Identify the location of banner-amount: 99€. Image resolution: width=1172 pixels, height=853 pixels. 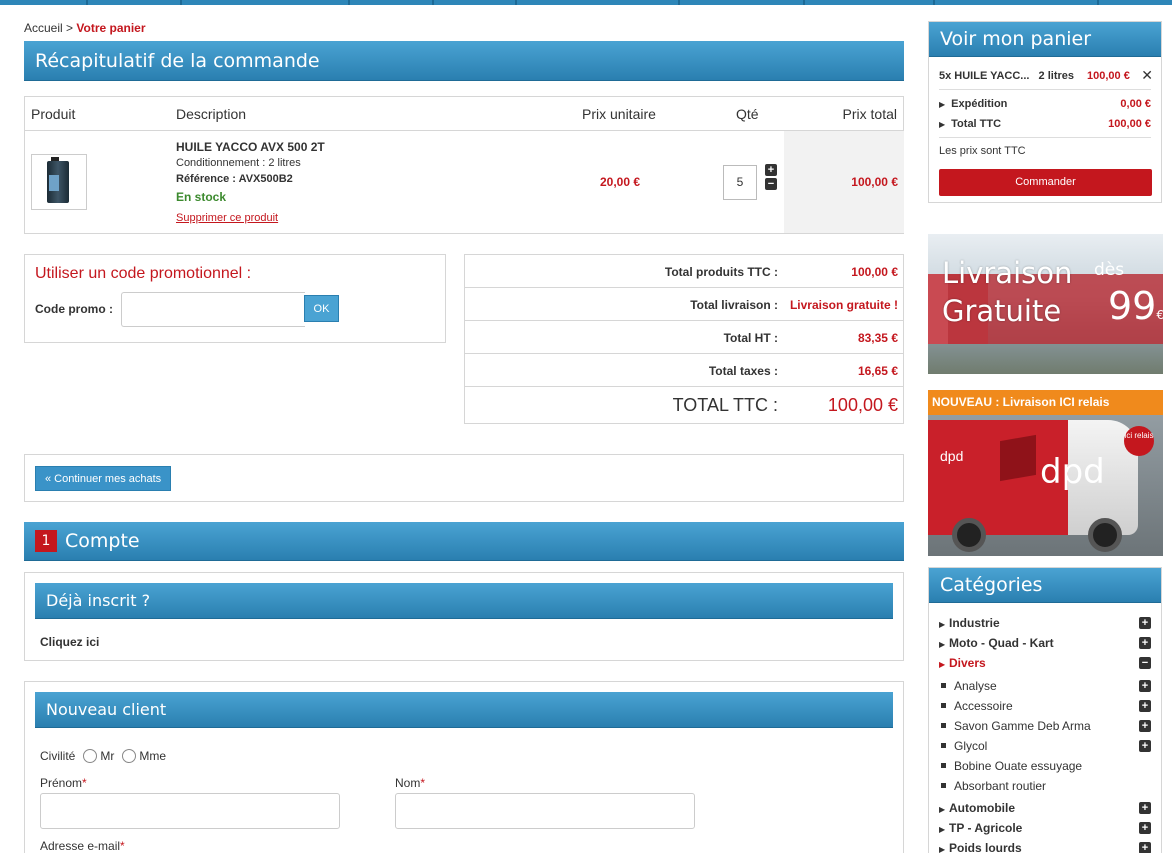
(1135, 306).